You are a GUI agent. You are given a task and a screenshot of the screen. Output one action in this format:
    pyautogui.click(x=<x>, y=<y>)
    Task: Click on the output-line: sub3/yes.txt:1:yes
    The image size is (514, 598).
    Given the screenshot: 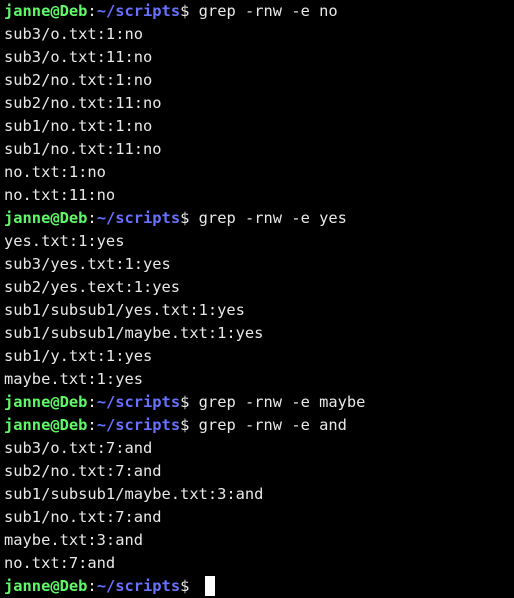 What is the action you would take?
    pyautogui.click(x=87, y=264)
    